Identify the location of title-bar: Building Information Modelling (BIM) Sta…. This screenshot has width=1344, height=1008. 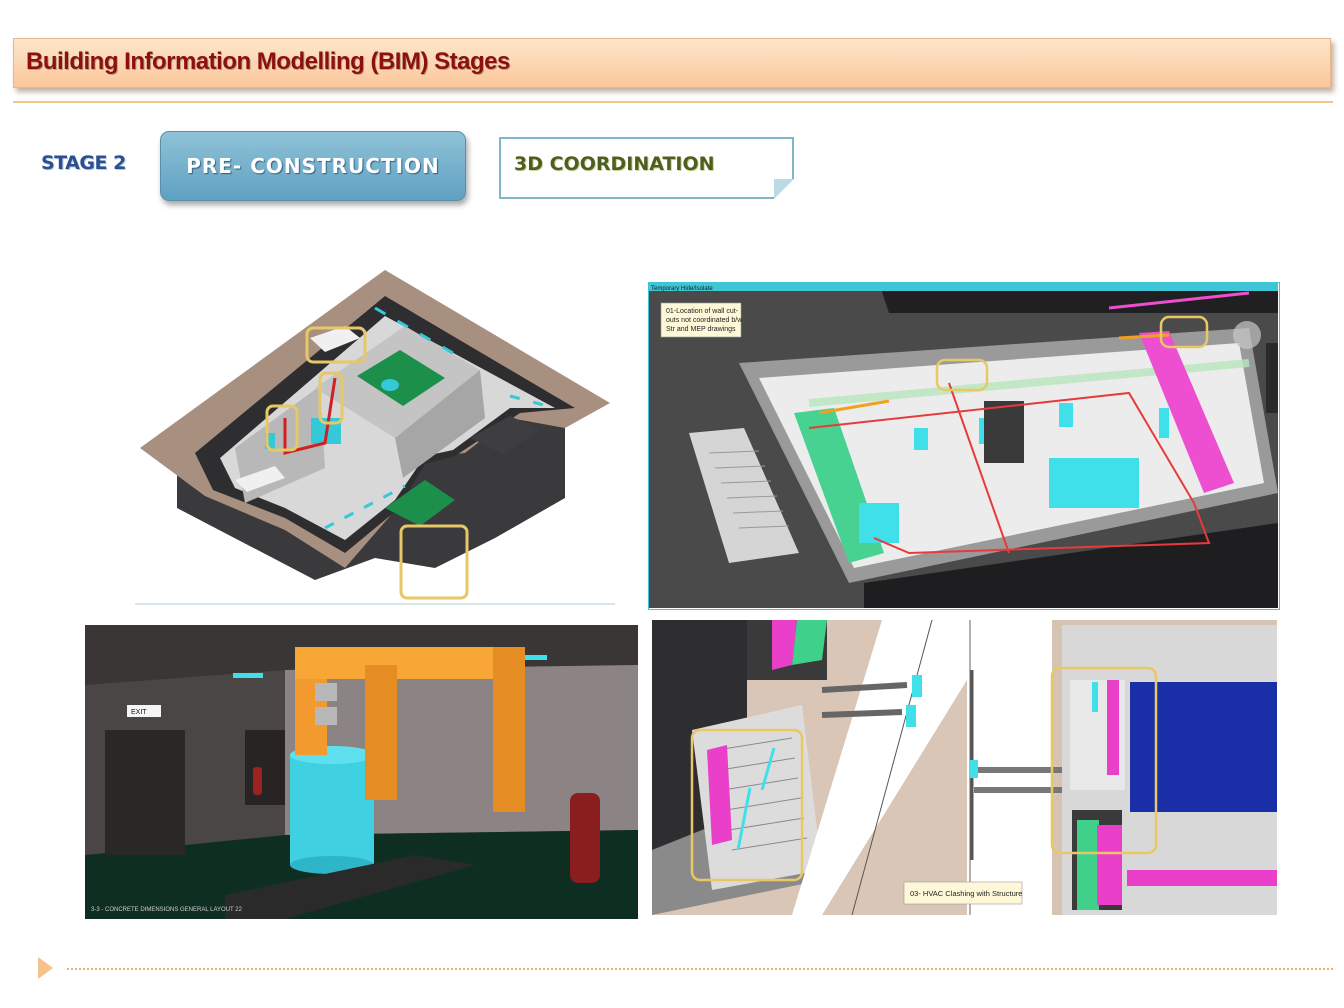
(672, 63).